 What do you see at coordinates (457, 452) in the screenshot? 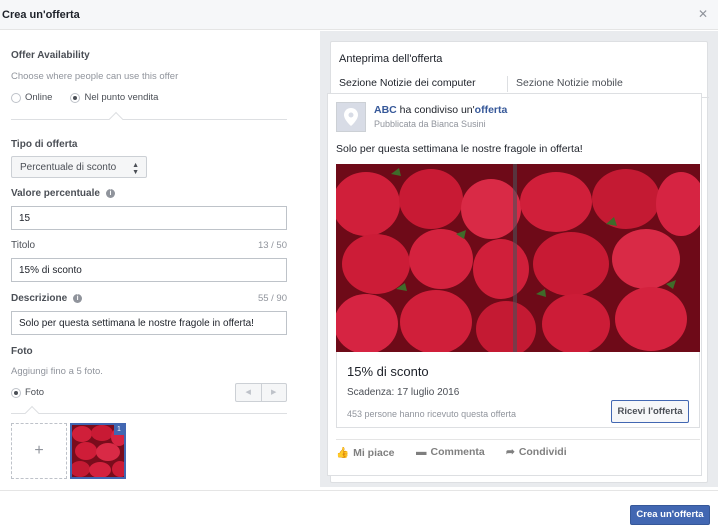
I see `comment-label: Commenta` at bounding box center [457, 452].